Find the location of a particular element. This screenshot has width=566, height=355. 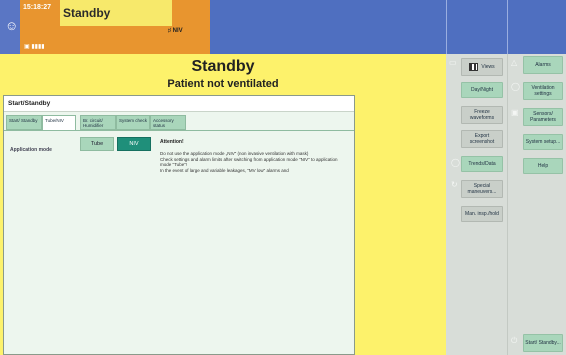

power-side-icon: ⏻ is located at coordinates (514, 340).